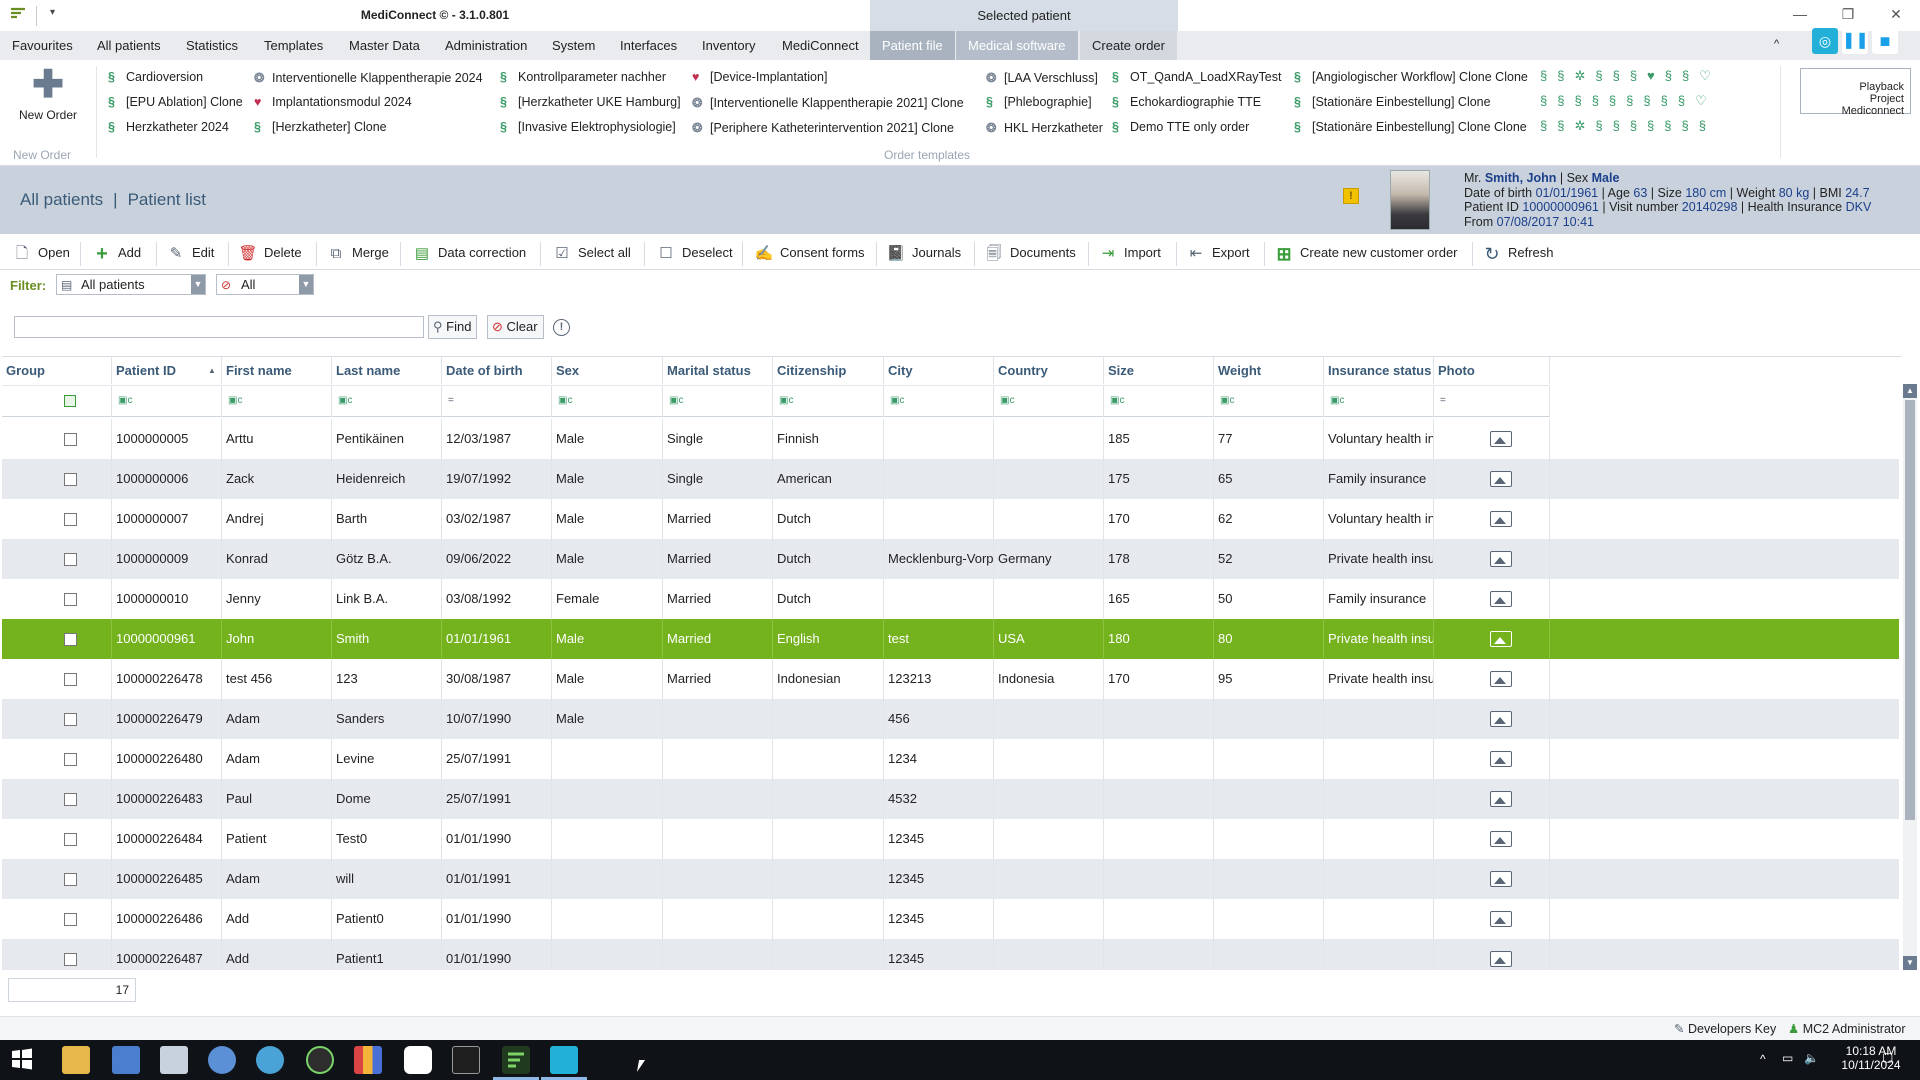 The width and height of the screenshot is (1920, 1080). What do you see at coordinates (1049, 370) in the screenshot?
I see `column-header-country: Country` at bounding box center [1049, 370].